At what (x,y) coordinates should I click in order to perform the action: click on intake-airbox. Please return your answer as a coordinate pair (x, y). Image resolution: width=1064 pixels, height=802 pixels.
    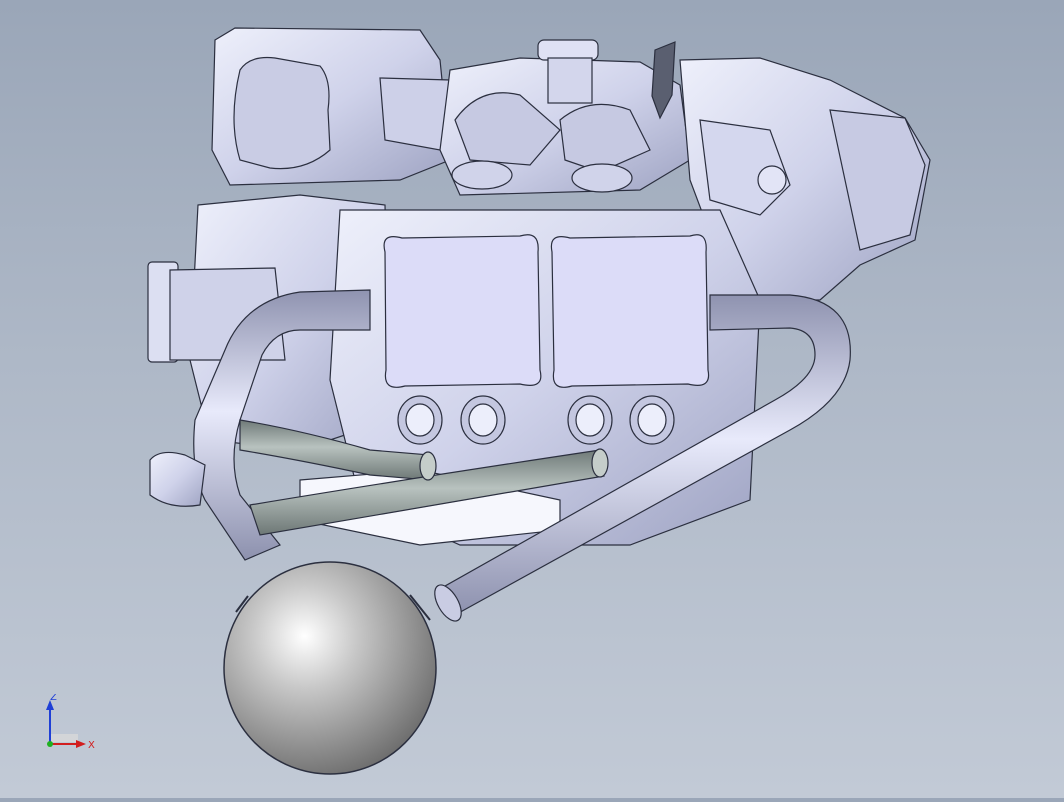
    Looking at the image, I should click on (341, 106).